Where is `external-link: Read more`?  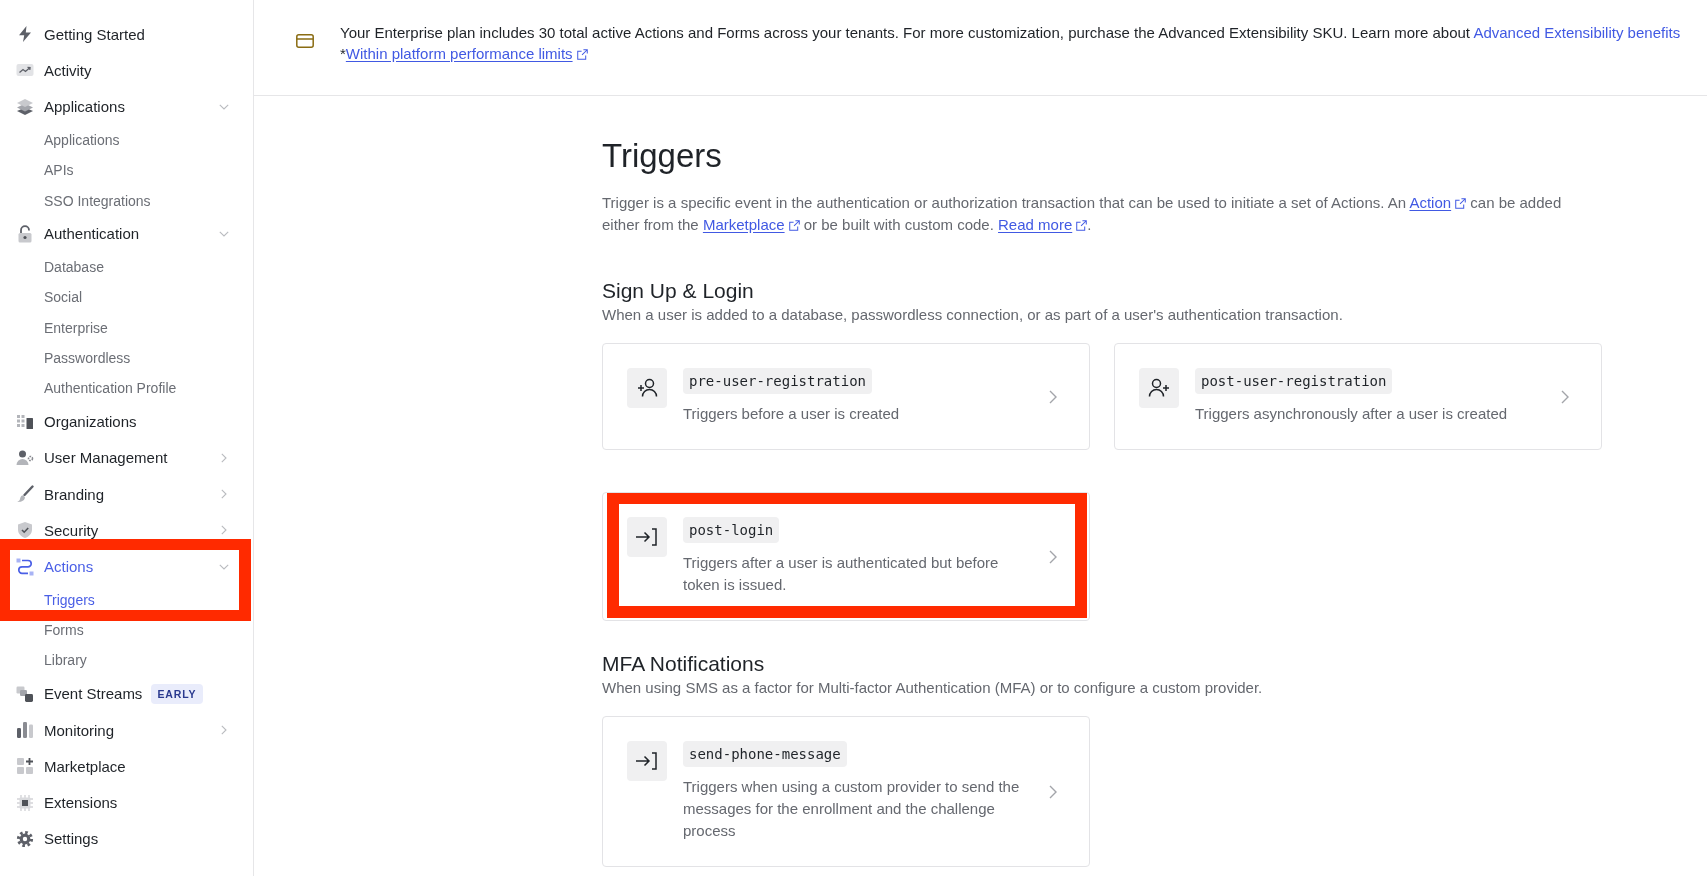 external-link: Read more is located at coordinates (1043, 224).